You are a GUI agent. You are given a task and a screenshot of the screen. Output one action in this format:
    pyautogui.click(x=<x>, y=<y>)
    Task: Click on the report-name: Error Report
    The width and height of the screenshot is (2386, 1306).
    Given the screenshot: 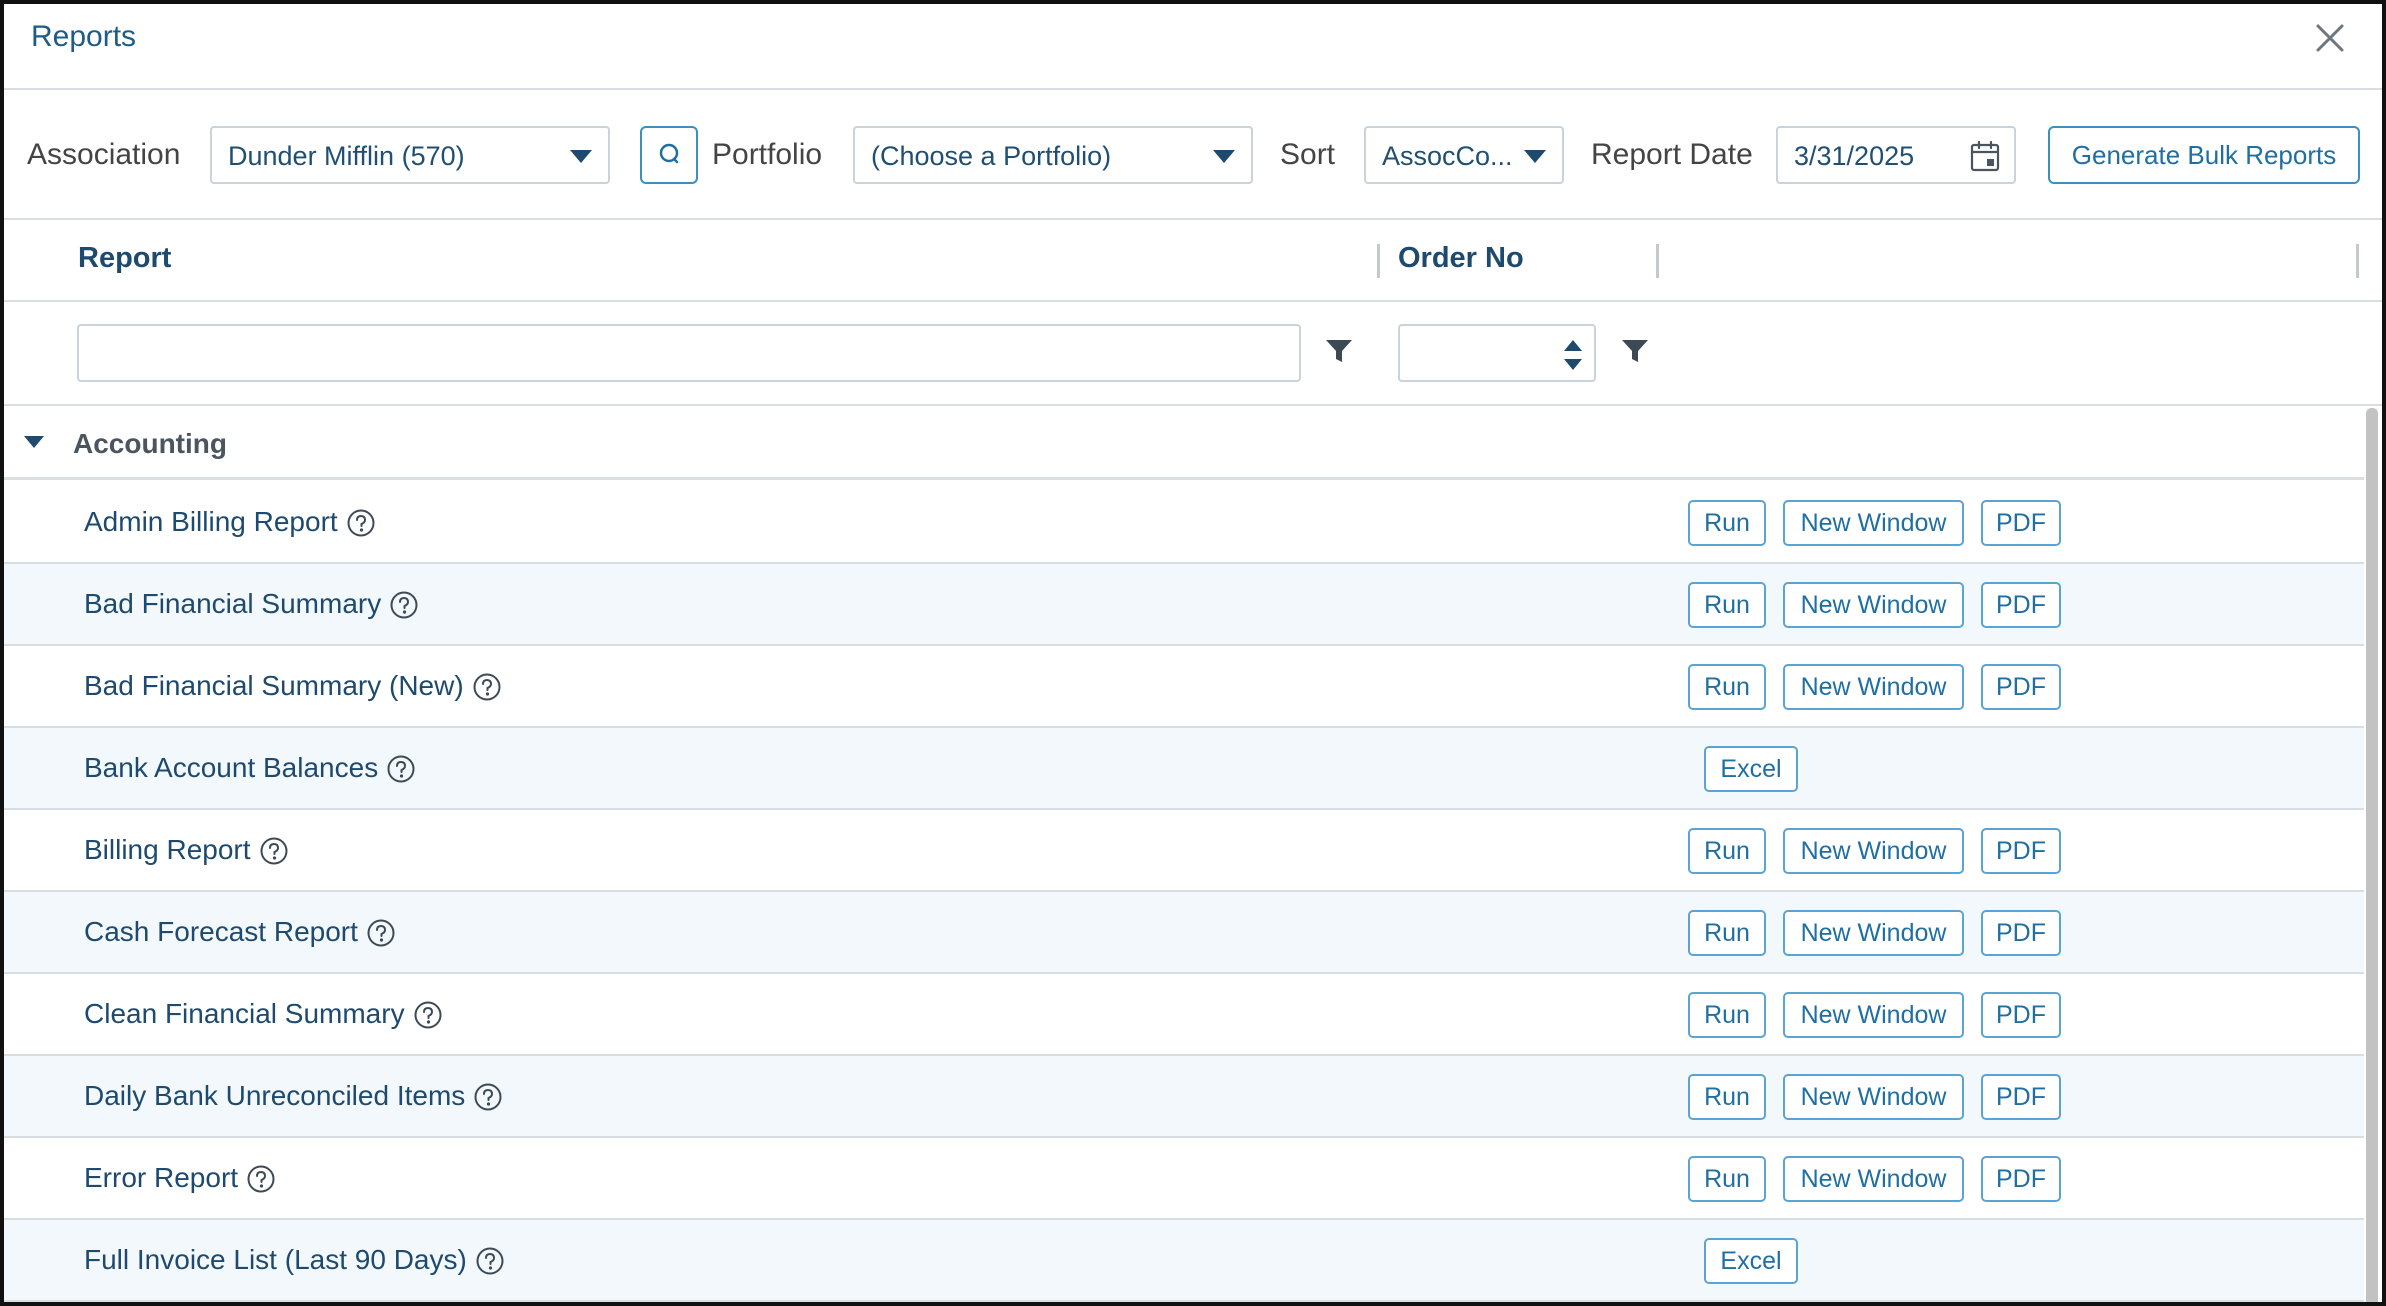 What is the action you would take?
    pyautogui.click(x=180, y=1178)
    